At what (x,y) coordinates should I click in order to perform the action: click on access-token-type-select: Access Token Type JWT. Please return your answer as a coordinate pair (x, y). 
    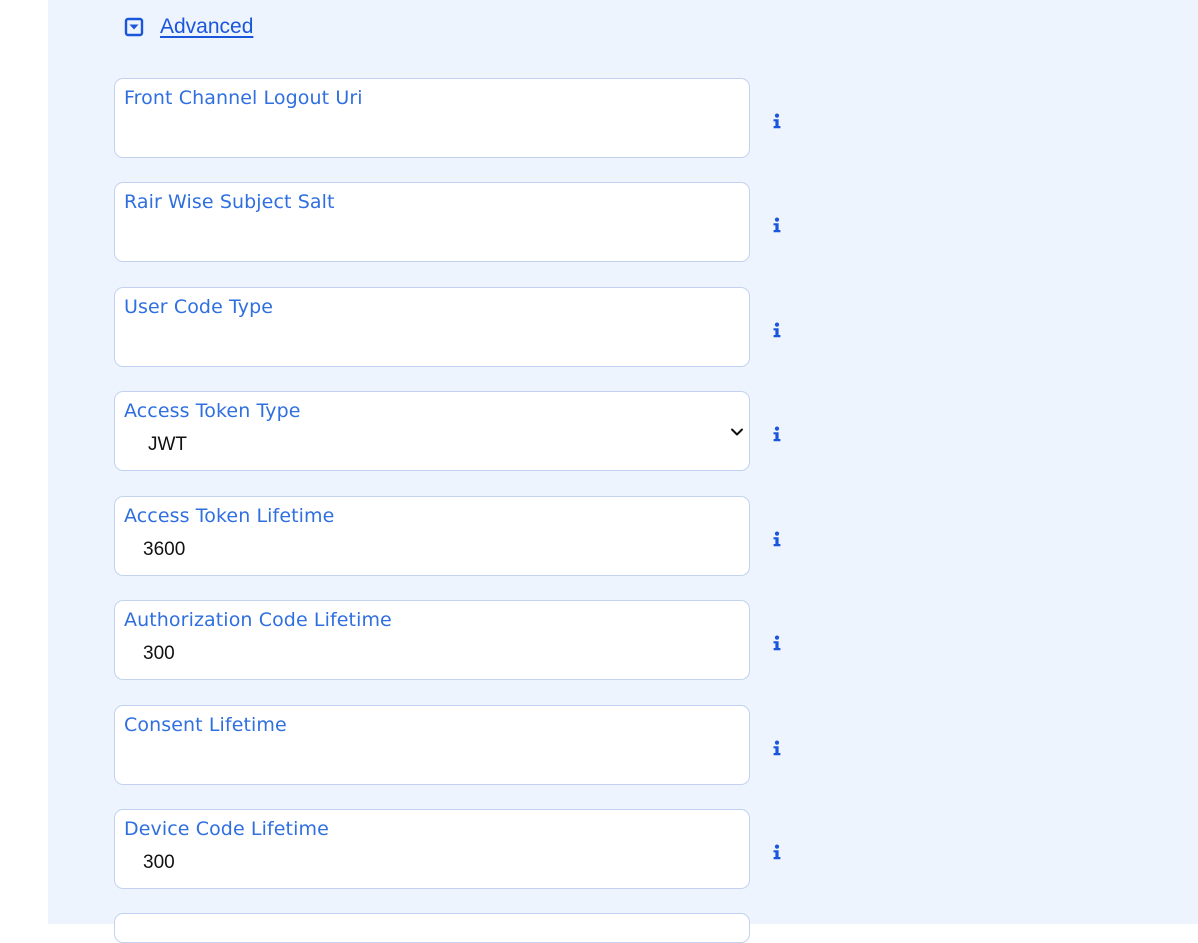
    Looking at the image, I should click on (432, 431).